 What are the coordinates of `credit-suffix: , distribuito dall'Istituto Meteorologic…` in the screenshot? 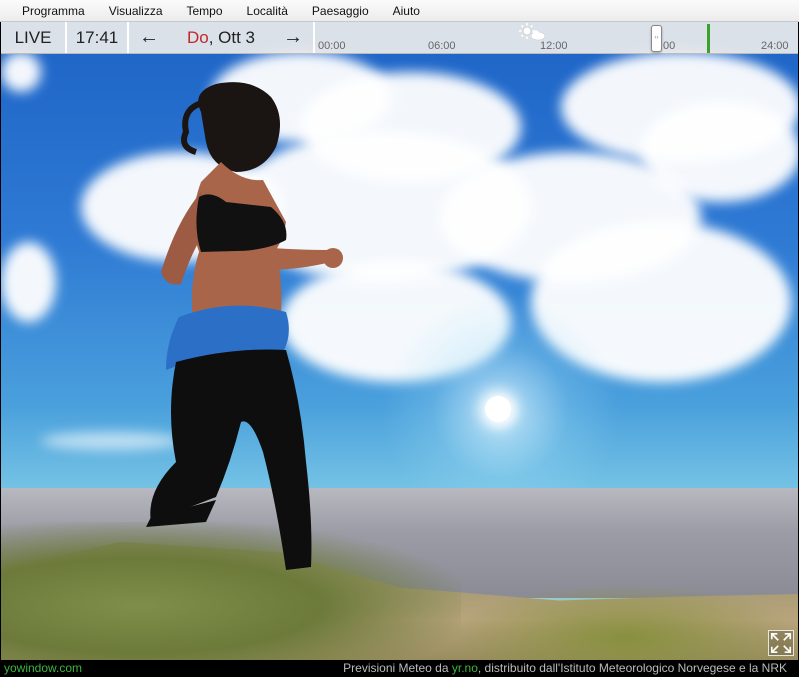 It's located at (632, 668).